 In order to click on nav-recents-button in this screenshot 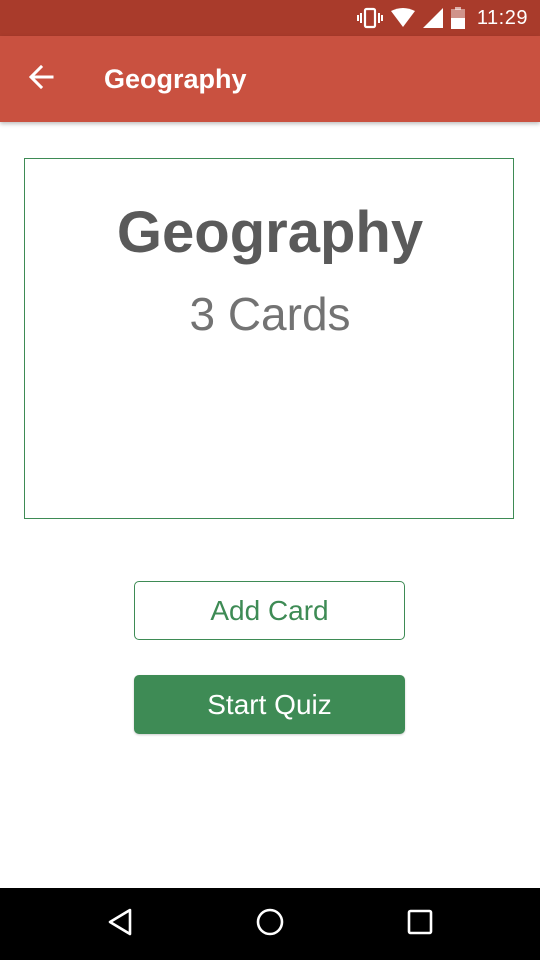, I will do `click(420, 924)`.